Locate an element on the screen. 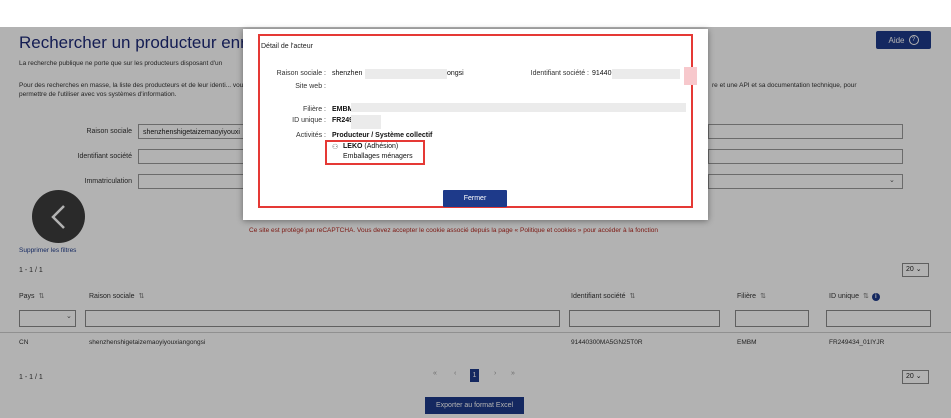 The width and height of the screenshot is (951, 418). raison-sociale-value-end: ongsi is located at coordinates (455, 73).